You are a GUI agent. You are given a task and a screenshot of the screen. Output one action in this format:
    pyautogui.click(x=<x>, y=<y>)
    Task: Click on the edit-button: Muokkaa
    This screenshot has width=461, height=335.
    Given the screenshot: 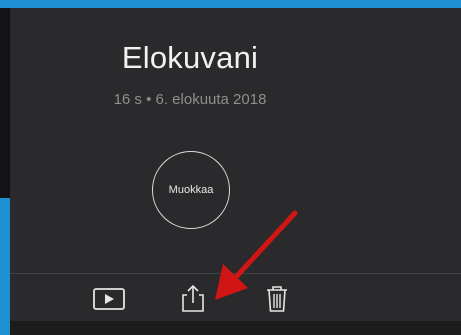 What is the action you would take?
    pyautogui.click(x=191, y=190)
    